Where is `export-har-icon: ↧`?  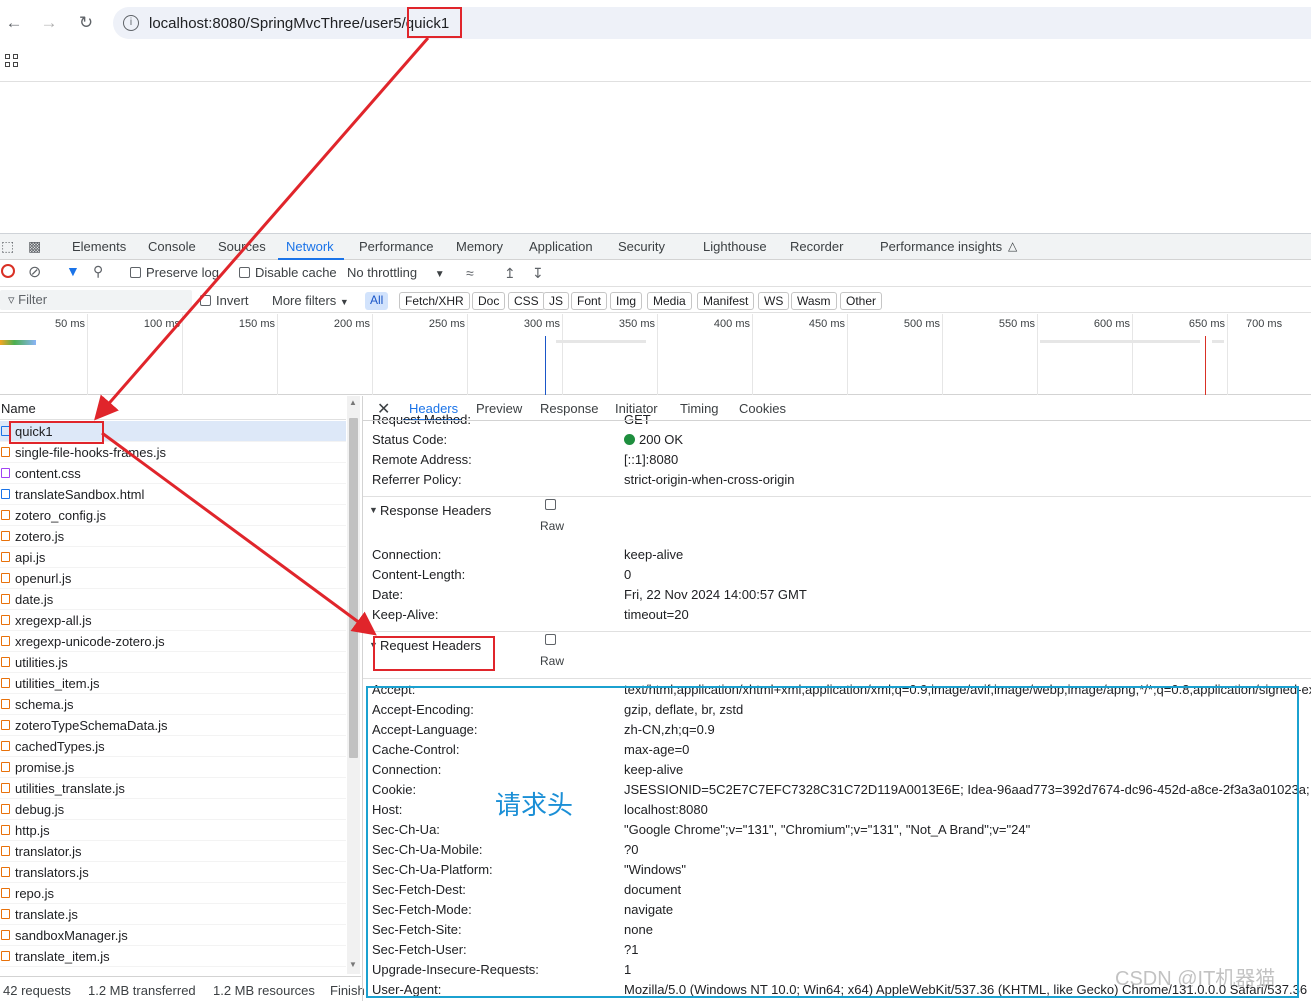 export-har-icon: ↧ is located at coordinates (538, 273).